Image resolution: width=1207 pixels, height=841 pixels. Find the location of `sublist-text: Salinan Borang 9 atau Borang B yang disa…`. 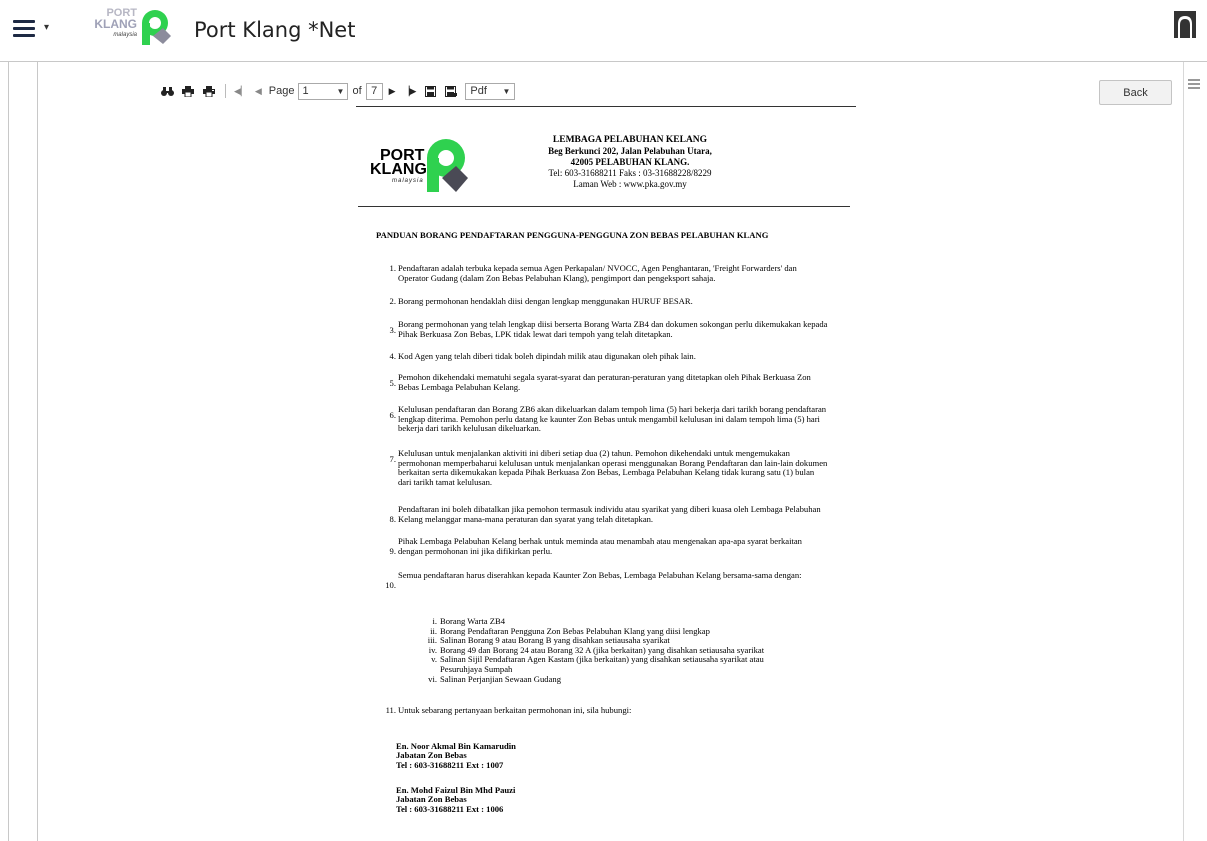

sublist-text: Salinan Borang 9 atau Borang B yang disa… is located at coordinates (555, 640).